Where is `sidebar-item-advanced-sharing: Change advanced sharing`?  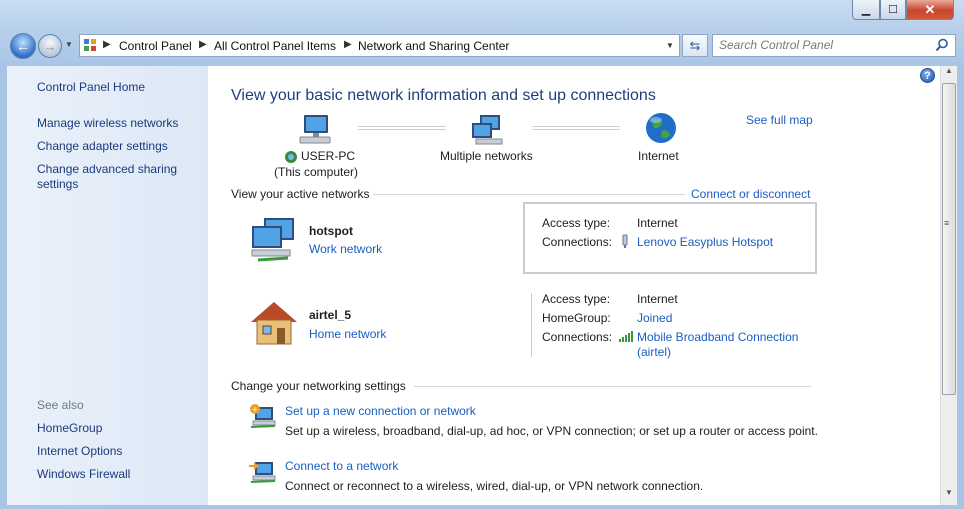
sidebar-item-advanced-sharing: Change advanced sharing is located at coordinates (107, 169).